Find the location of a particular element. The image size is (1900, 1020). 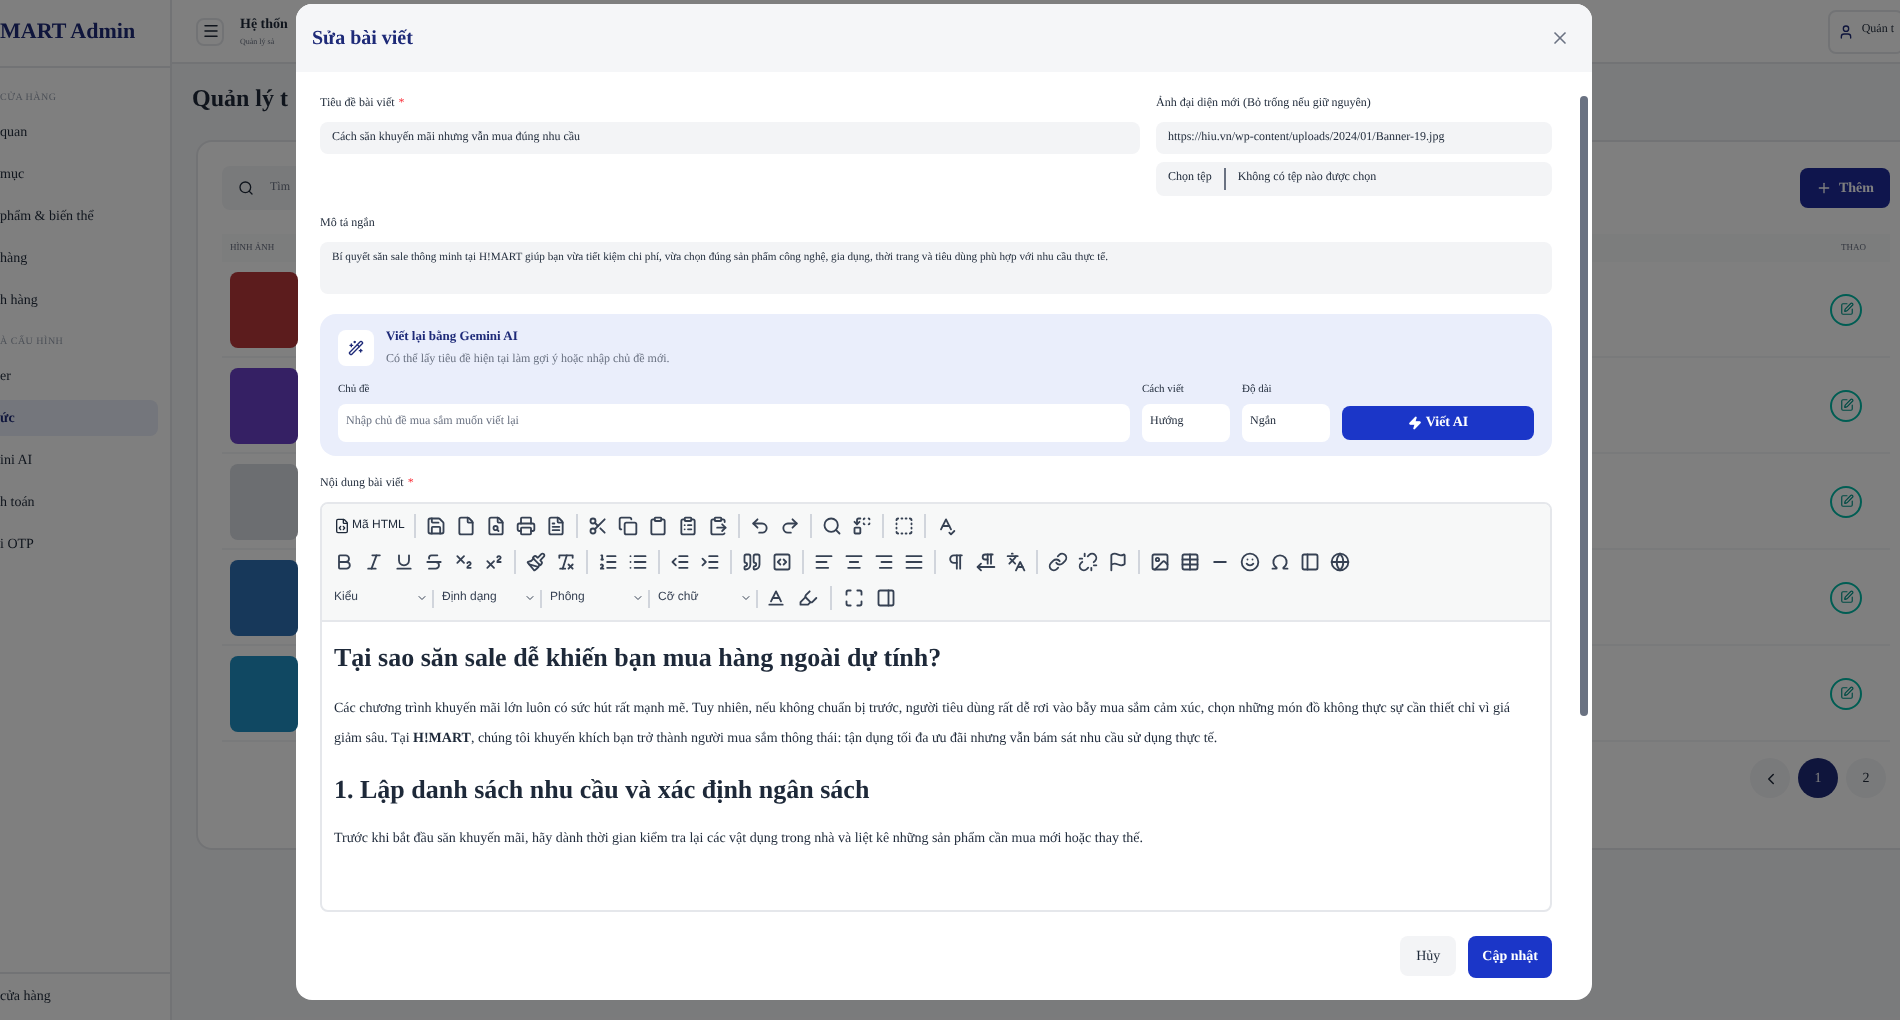

close-icon is located at coordinates (1560, 38).